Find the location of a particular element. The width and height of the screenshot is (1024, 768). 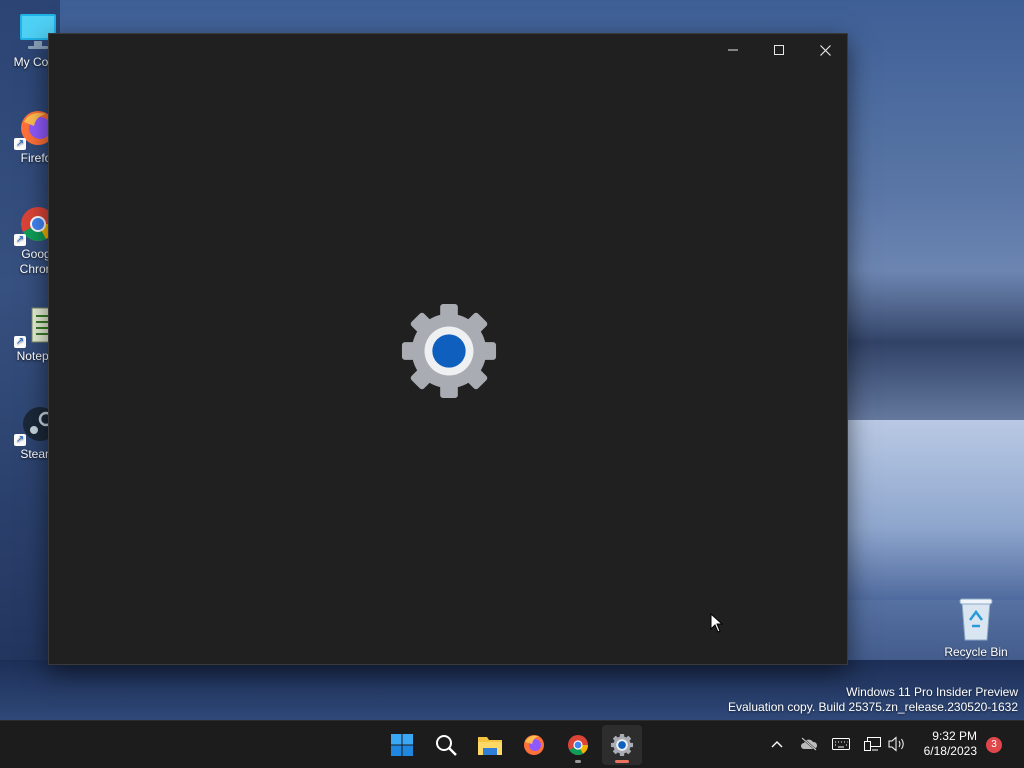

start-button is located at coordinates (402, 745).